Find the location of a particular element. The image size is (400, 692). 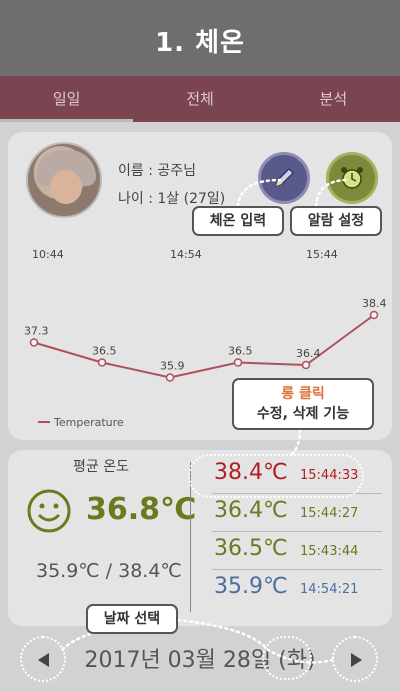

record-value: 35.9℃ is located at coordinates (251, 586).